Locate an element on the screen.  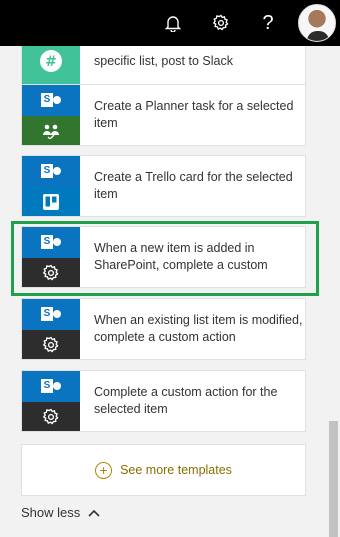
trello-icon is located at coordinates (51, 201).